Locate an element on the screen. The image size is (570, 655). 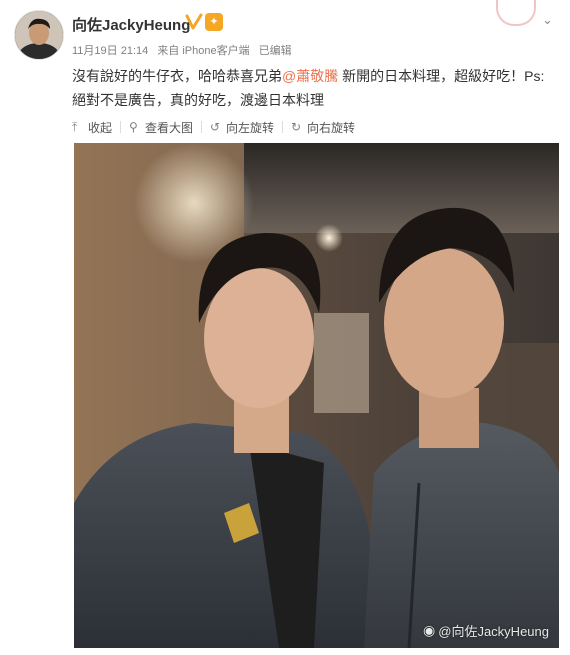
view-large-button: ⚲ 查看大图 is located at coordinates (161, 127).